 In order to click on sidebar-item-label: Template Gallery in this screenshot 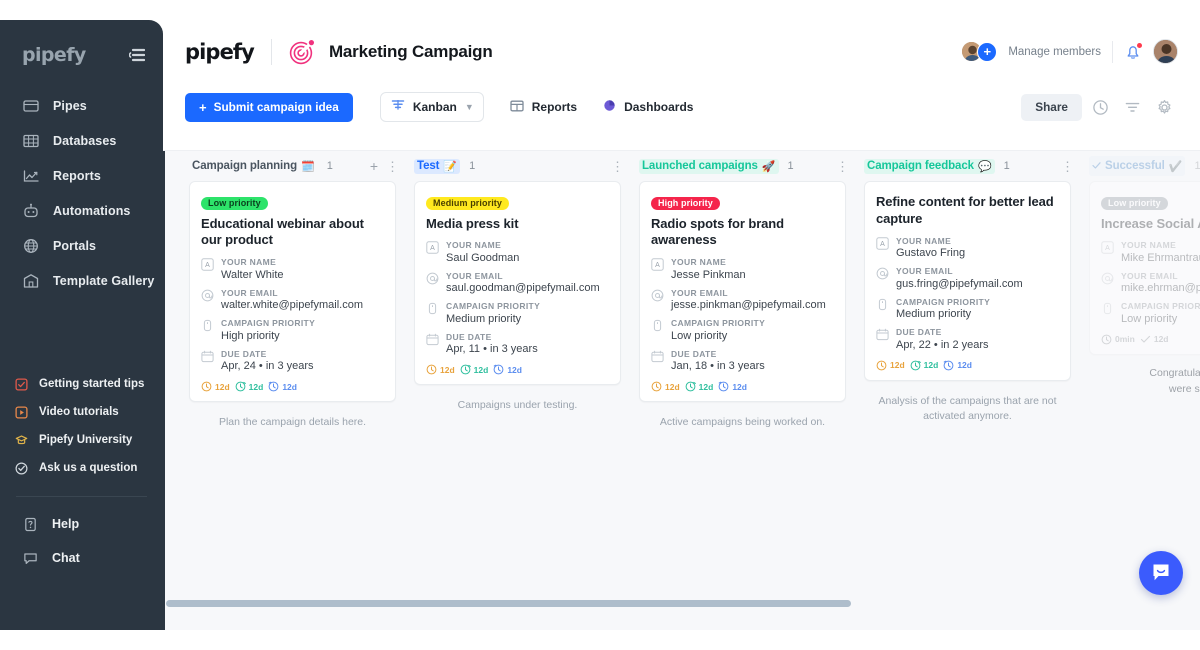, I will do `click(104, 280)`.